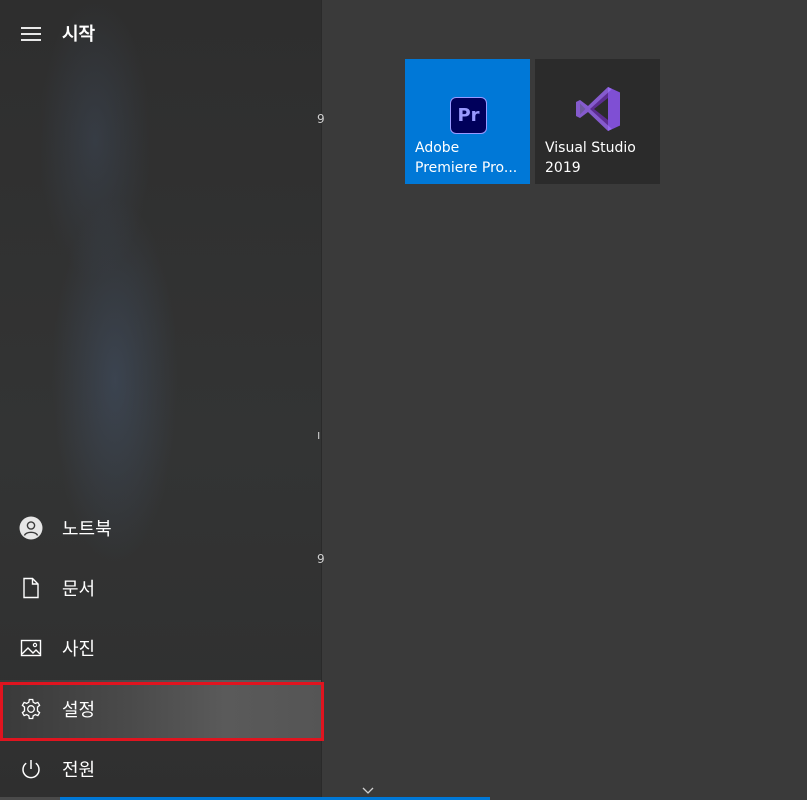 This screenshot has height=800, width=807. What do you see at coordinates (31, 769) in the screenshot?
I see `power-icon` at bounding box center [31, 769].